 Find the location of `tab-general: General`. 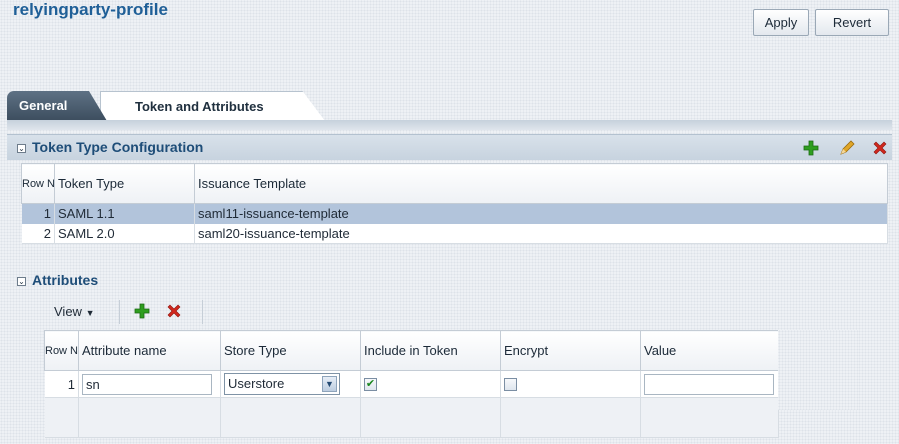

tab-general: General is located at coordinates (57, 106).